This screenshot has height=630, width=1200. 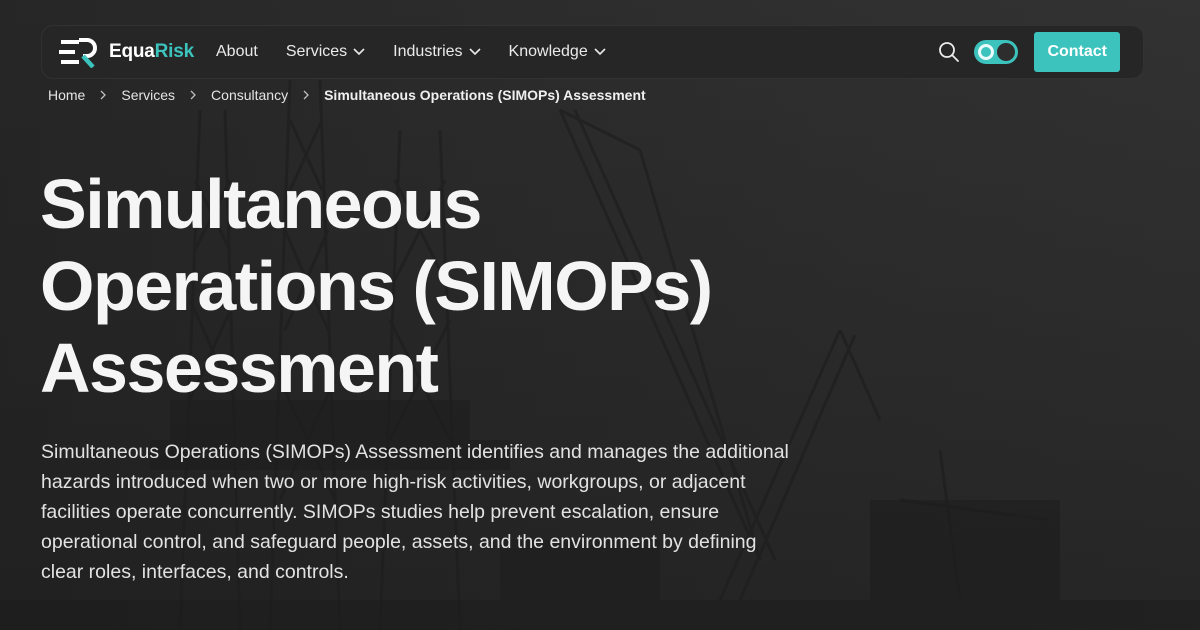 I want to click on contact-button: Contact, so click(x=1077, y=52).